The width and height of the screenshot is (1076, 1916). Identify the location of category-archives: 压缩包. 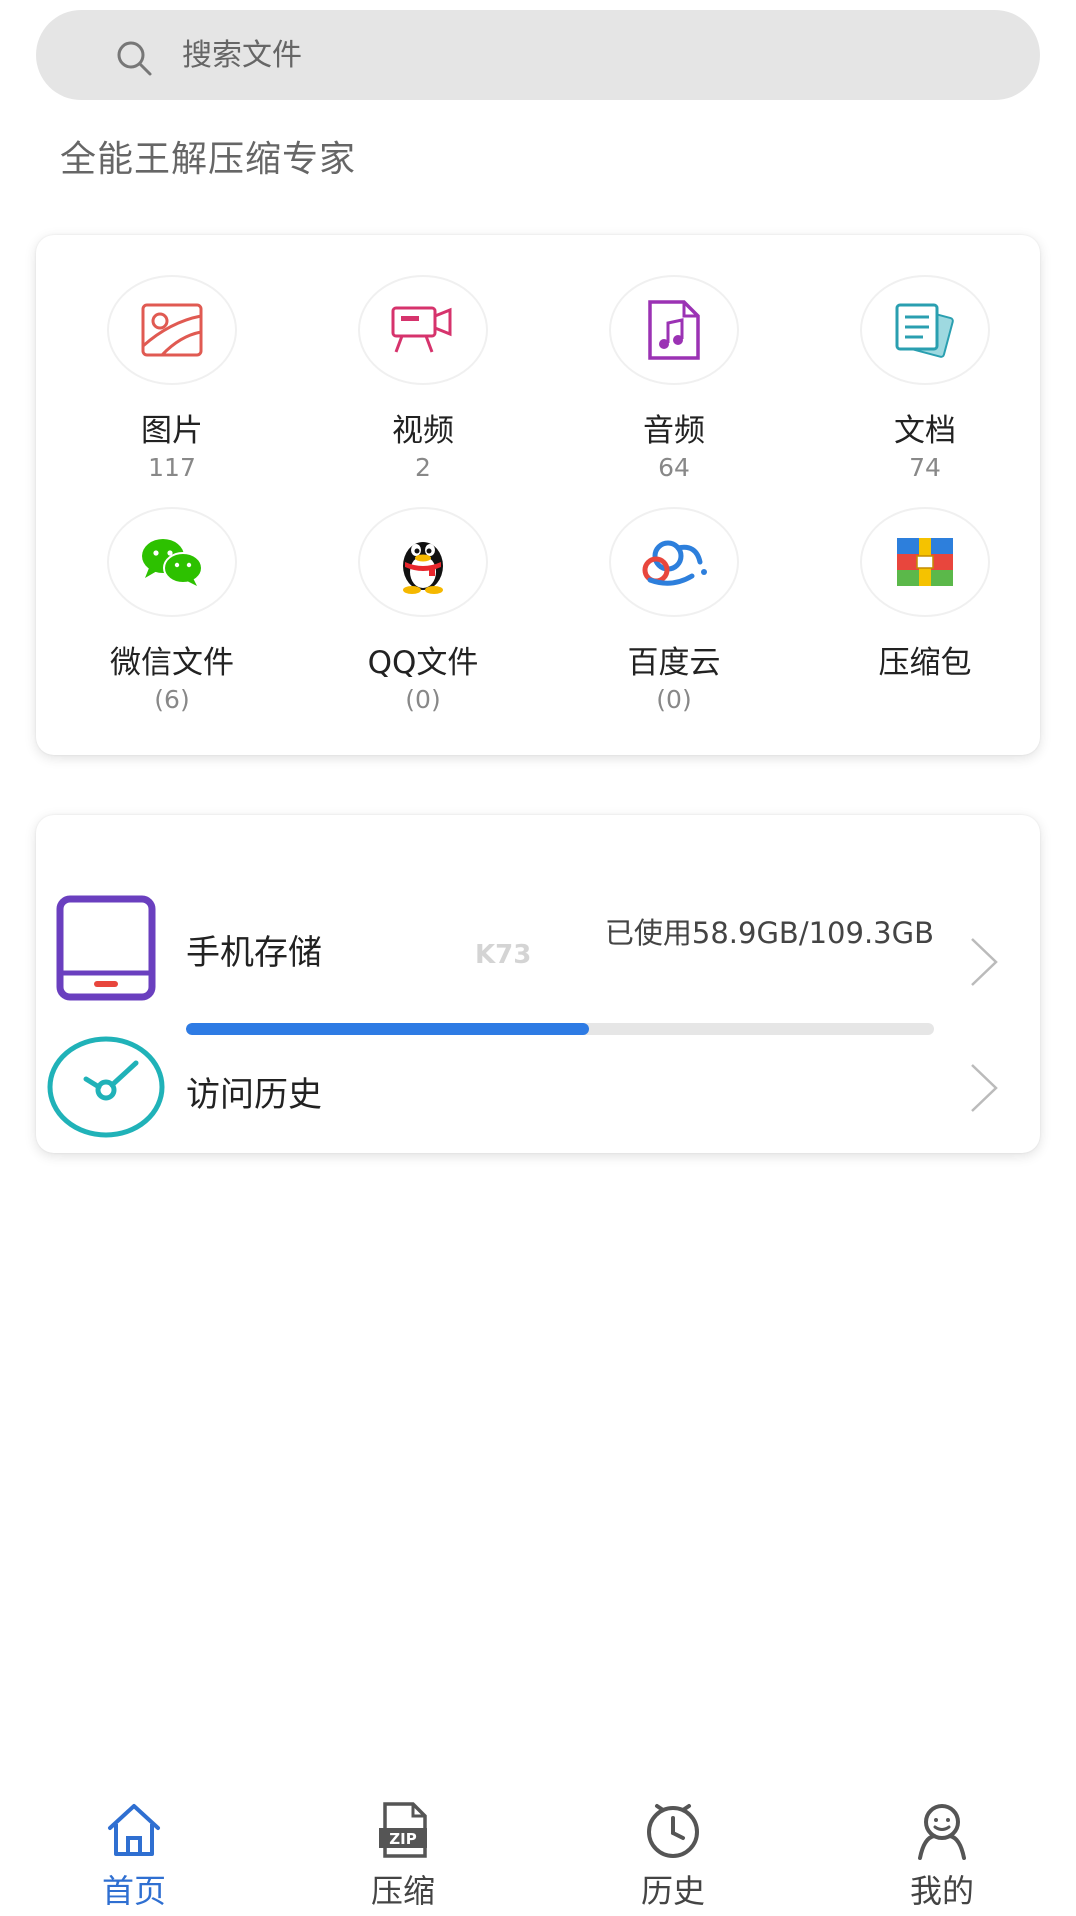
(925, 617).